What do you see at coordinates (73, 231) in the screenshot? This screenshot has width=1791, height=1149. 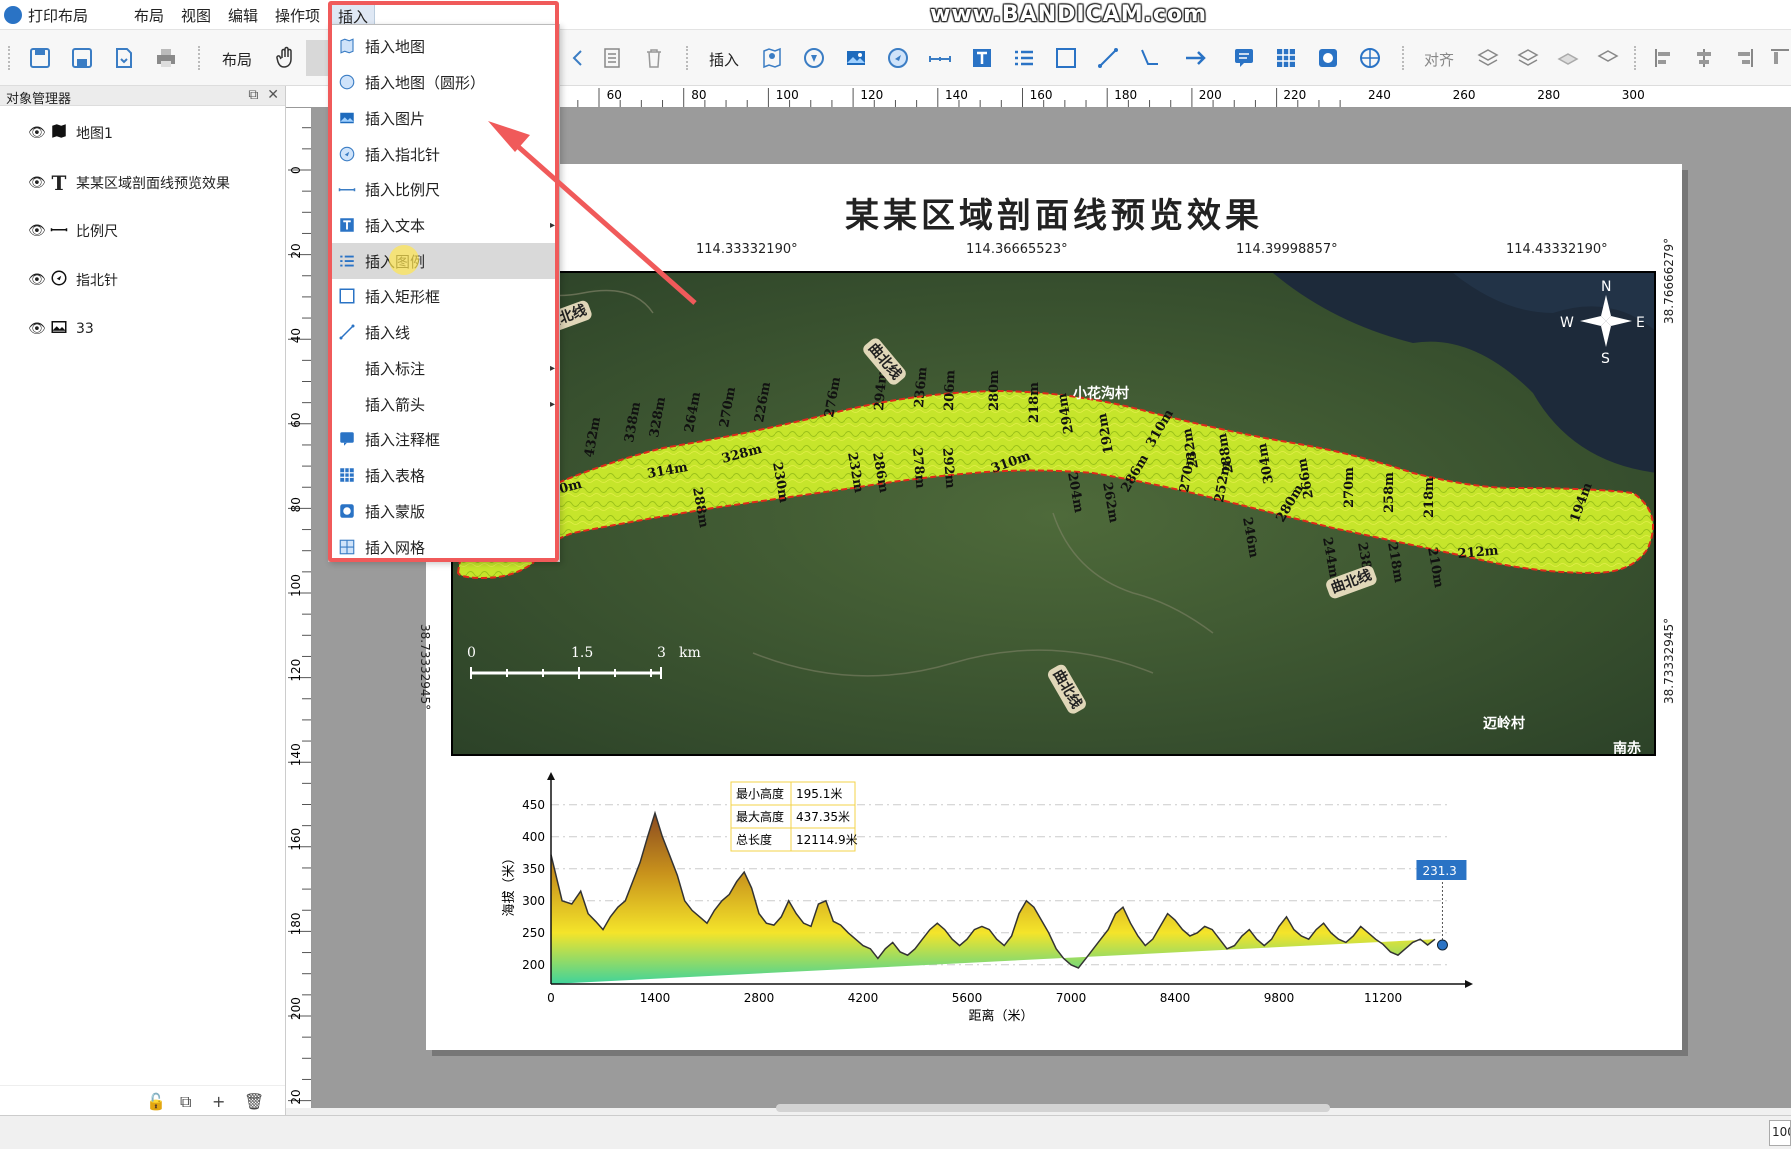 I see `object-item-scale-bar: 👁 比例尺` at bounding box center [73, 231].